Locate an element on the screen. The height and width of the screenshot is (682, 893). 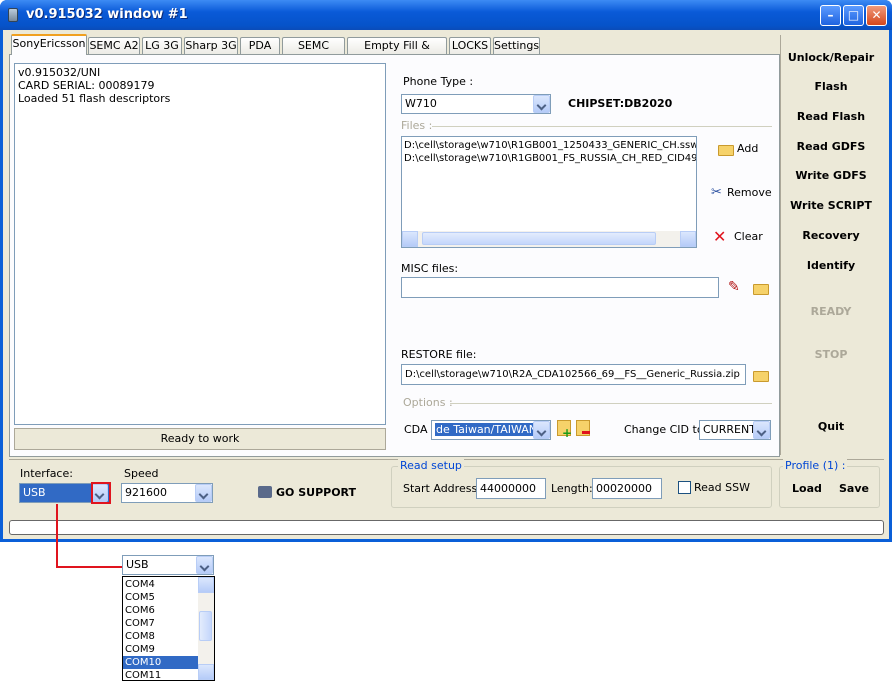
read-flash-button: Read Flash is located at coordinates (831, 116).